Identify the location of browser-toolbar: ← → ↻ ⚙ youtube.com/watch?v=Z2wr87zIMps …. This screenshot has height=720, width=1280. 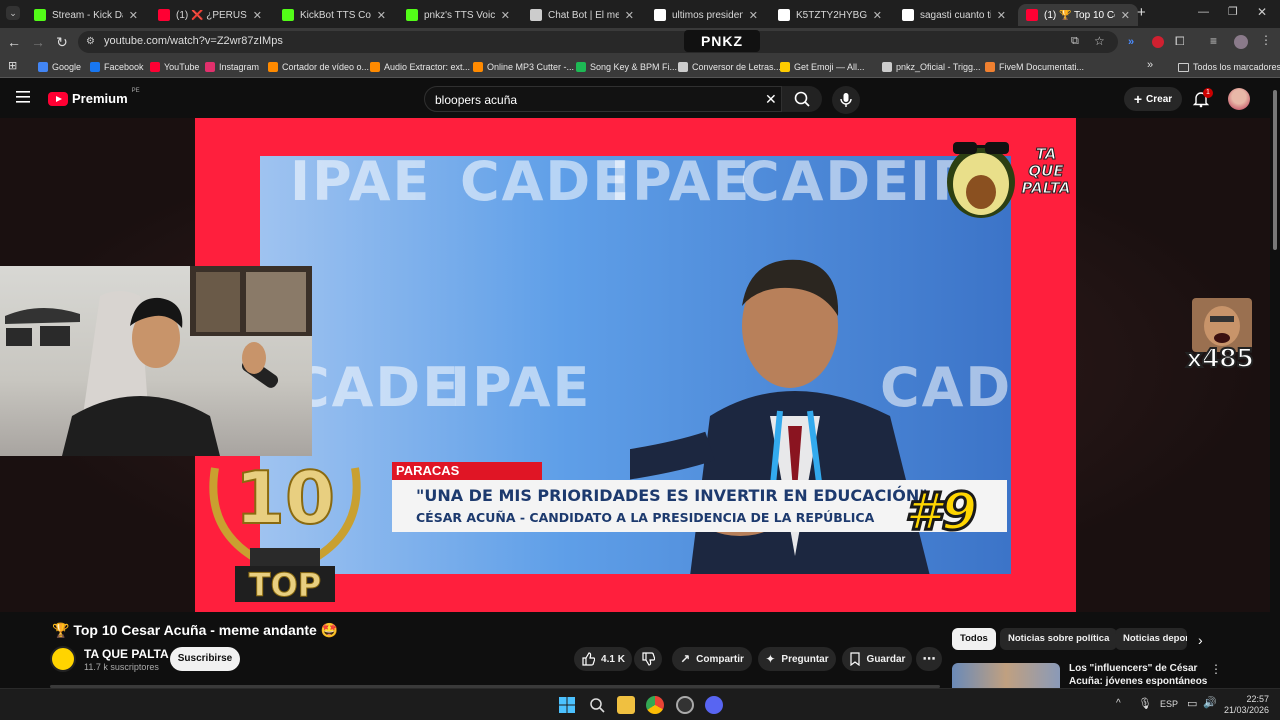
(640, 42).